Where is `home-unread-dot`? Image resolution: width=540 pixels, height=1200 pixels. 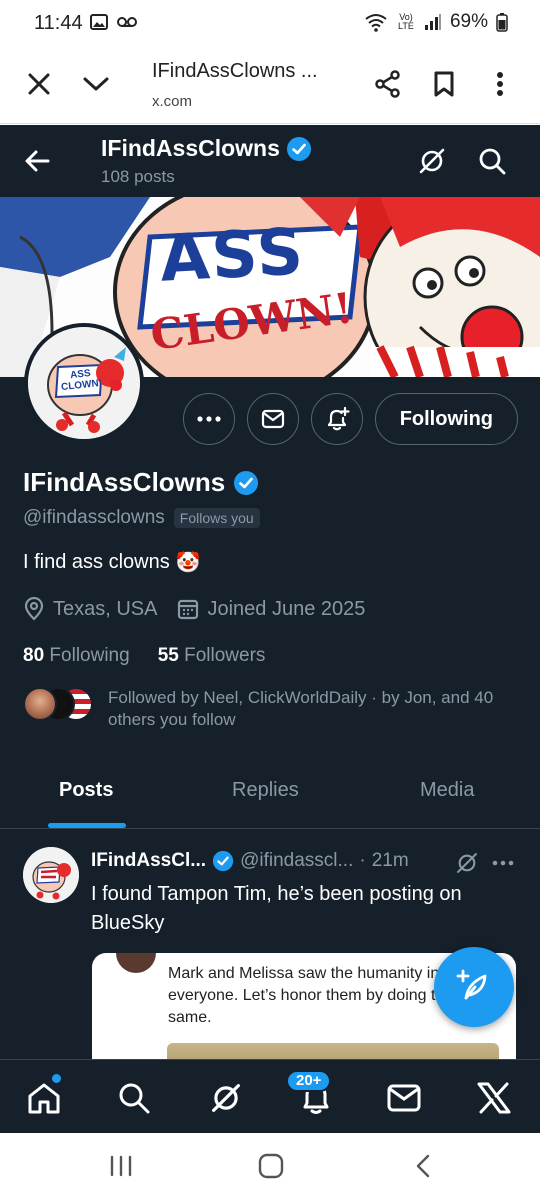
home-unread-dot is located at coordinates (56, 1078).